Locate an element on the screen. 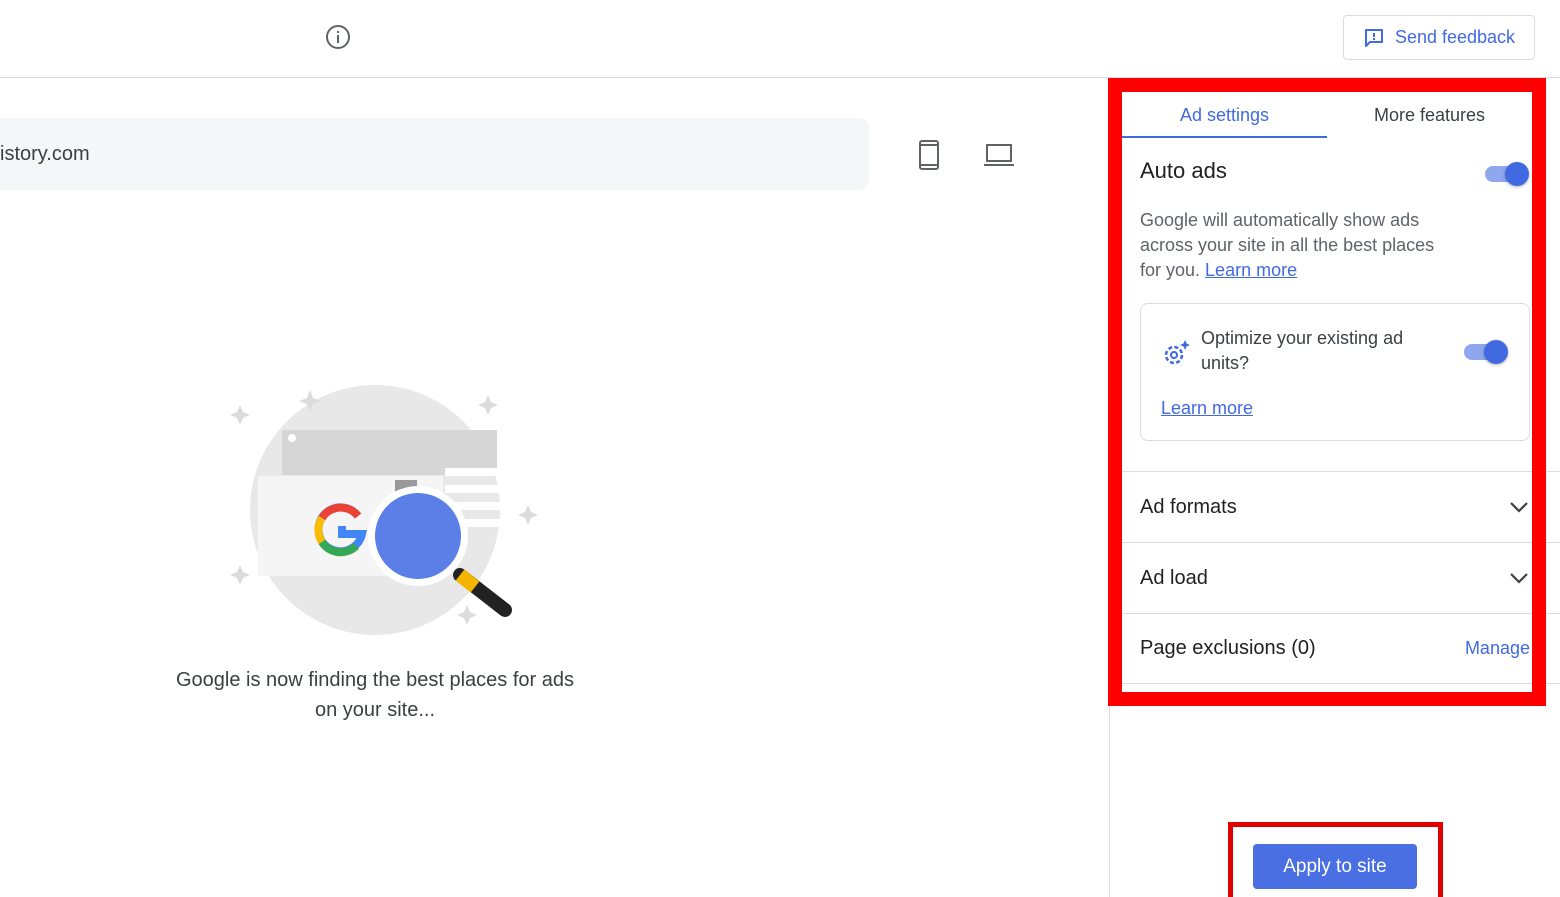  url-text: istory.com is located at coordinates (45, 153).